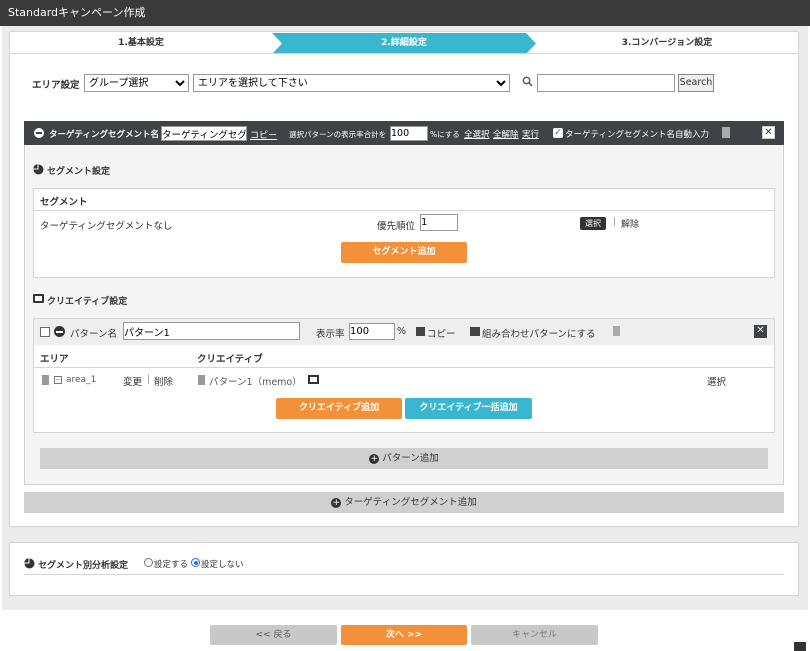 The height and width of the screenshot is (651, 810). Describe the element at coordinates (534, 635) in the screenshot. I see `cancel-button: キャンセル` at that location.